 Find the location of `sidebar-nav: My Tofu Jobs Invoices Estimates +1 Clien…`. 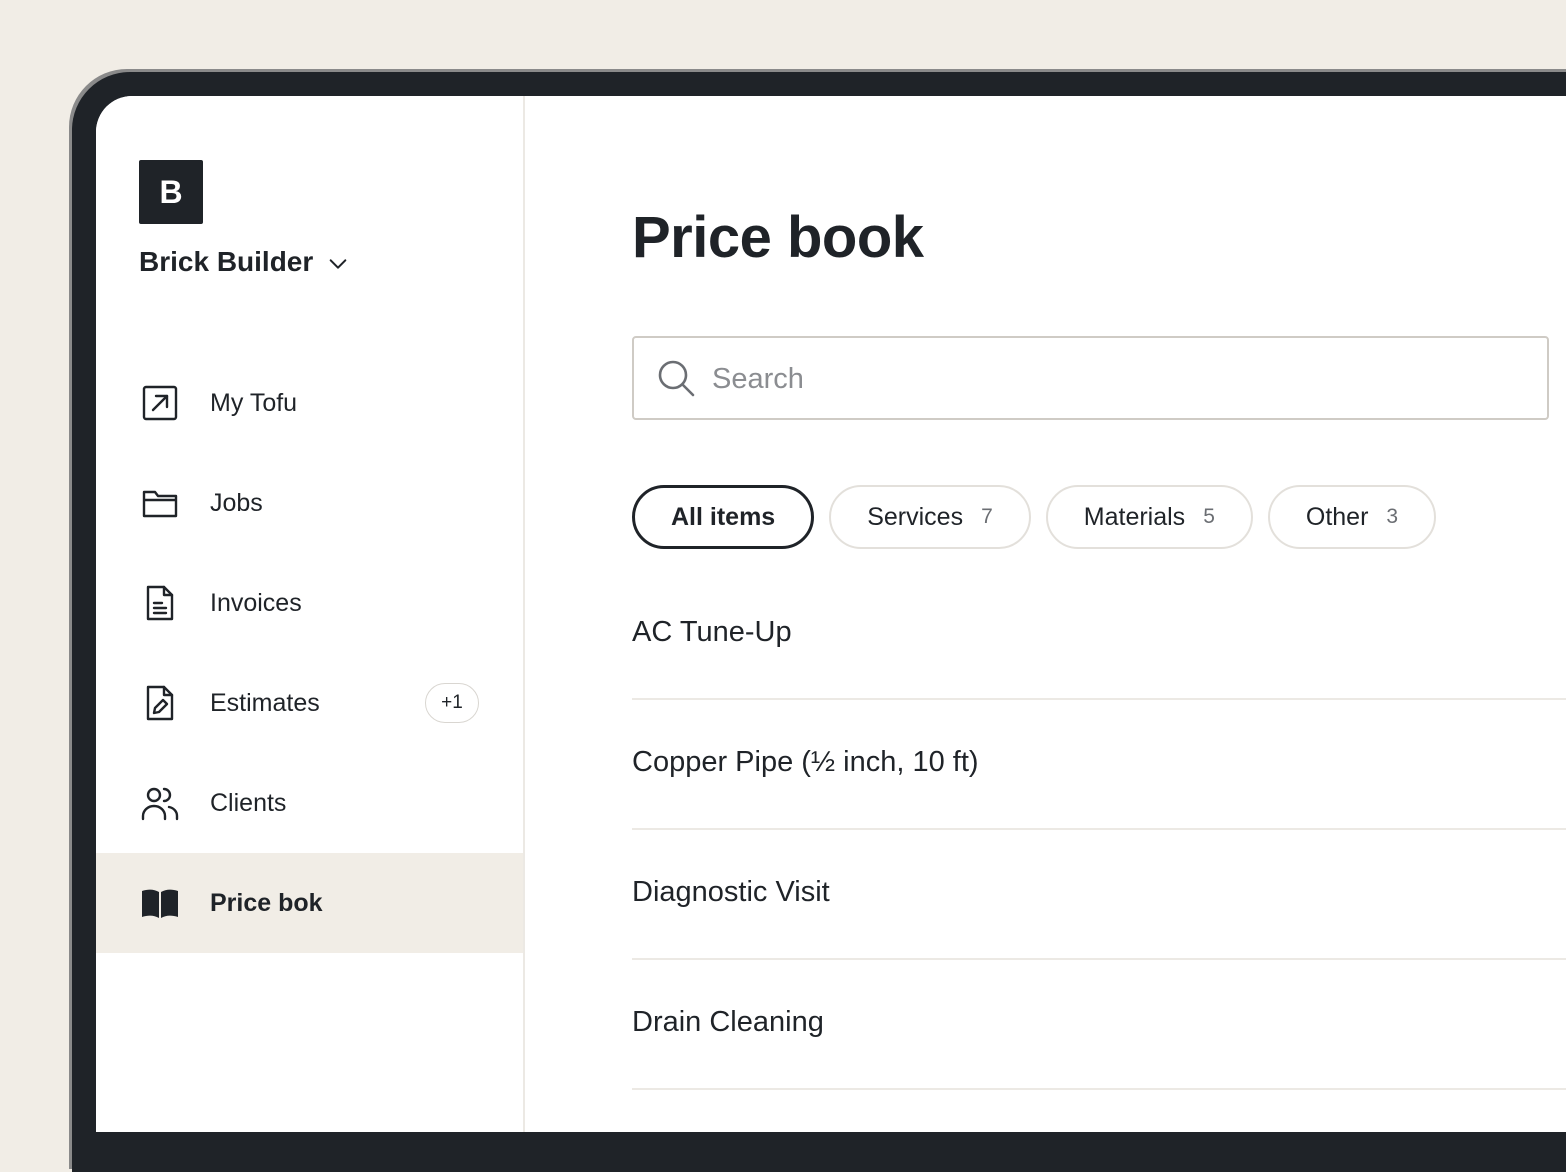

sidebar-nav: My Tofu Jobs Invoices Estimates +1 Clien… is located at coordinates (309, 653).